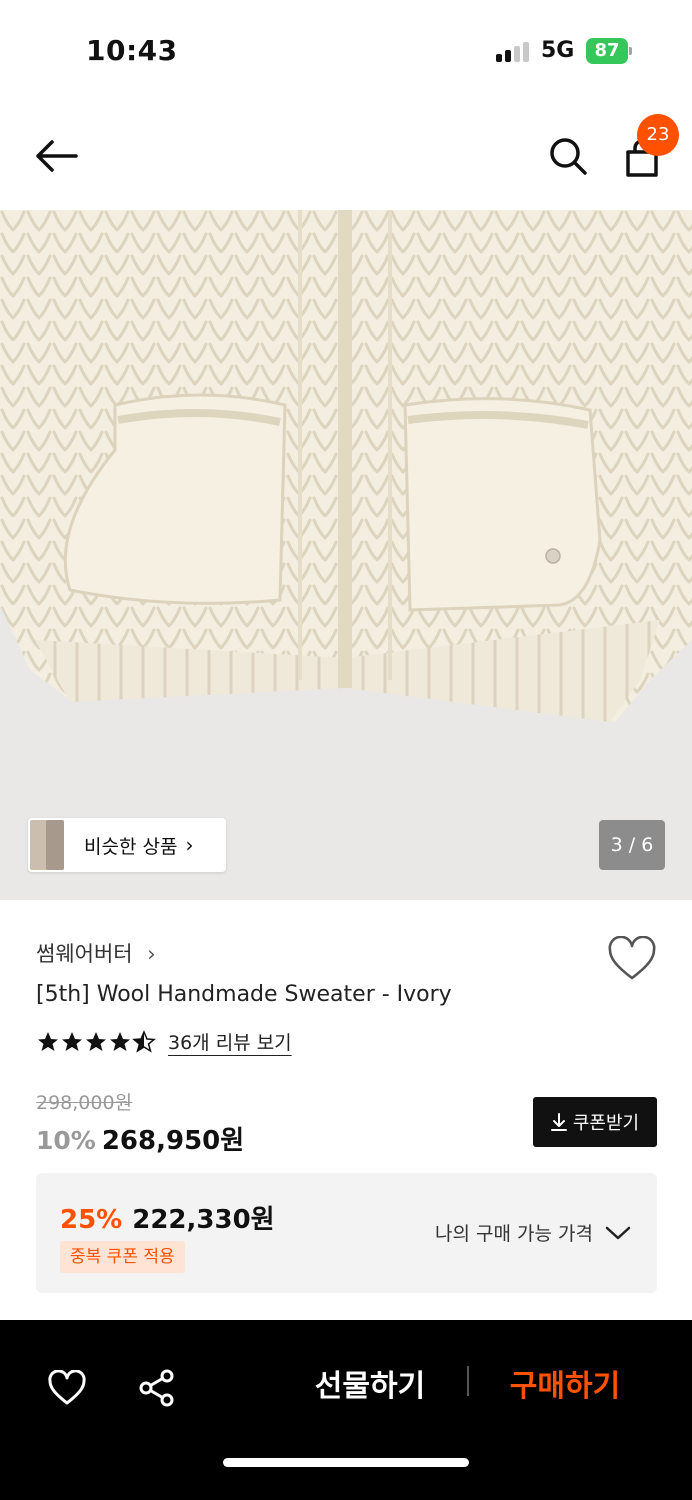 Image resolution: width=692 pixels, height=1500 pixels. What do you see at coordinates (144, 1041) in the screenshot?
I see `half-star-icon` at bounding box center [144, 1041].